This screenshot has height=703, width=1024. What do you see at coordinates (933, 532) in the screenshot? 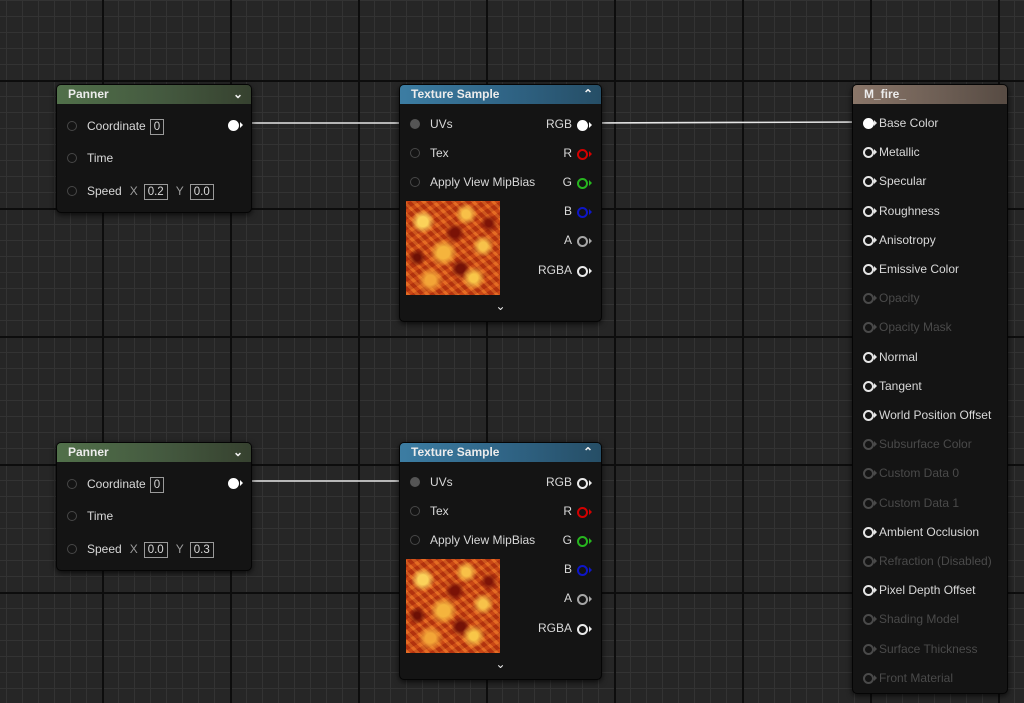
I see `material-input-pin: Ambient Occlusion` at bounding box center [933, 532].